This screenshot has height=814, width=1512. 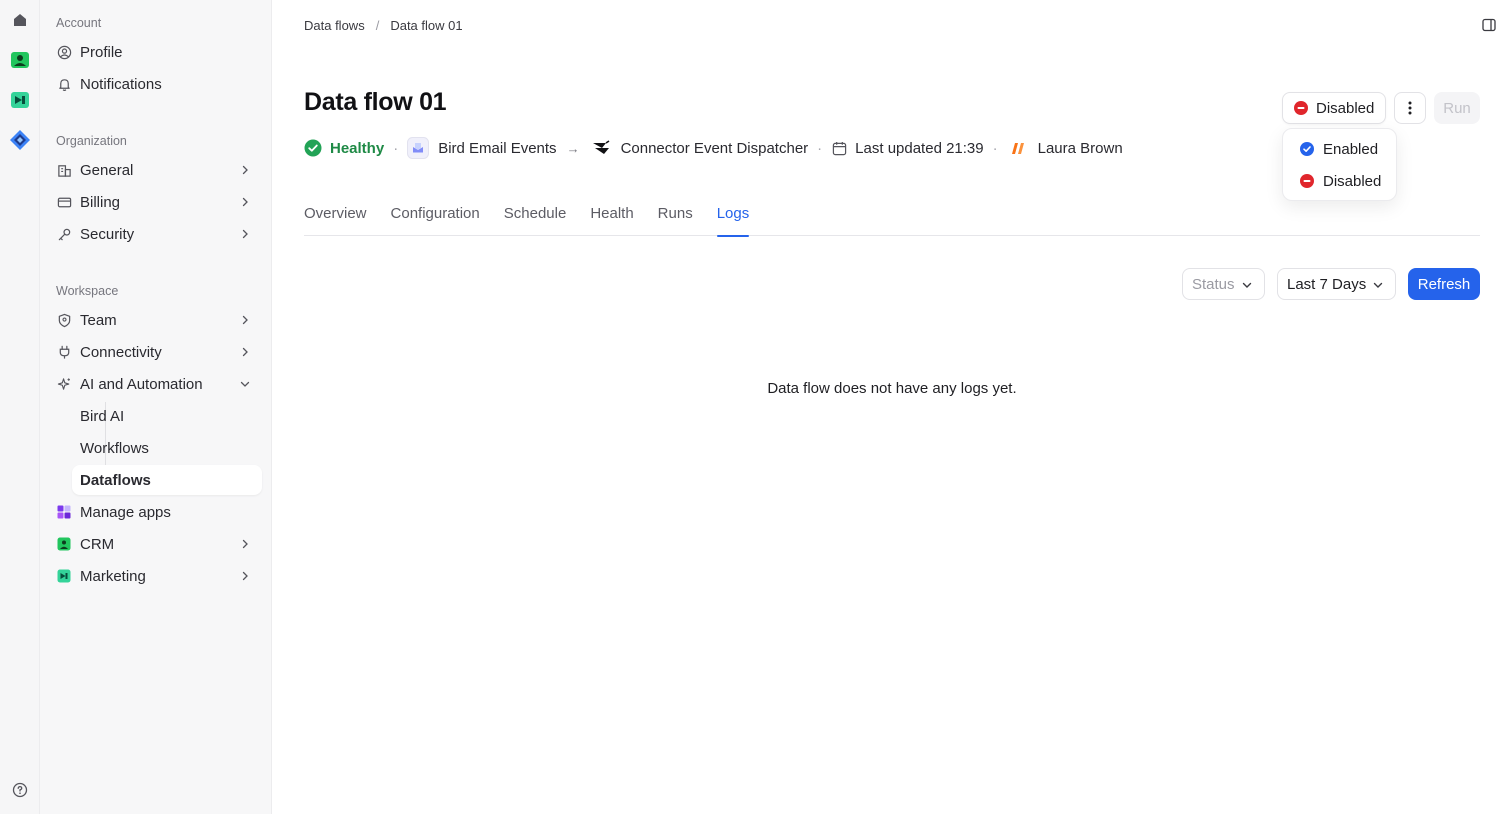 What do you see at coordinates (1457, 108) in the screenshot?
I see `run-button: Run` at bounding box center [1457, 108].